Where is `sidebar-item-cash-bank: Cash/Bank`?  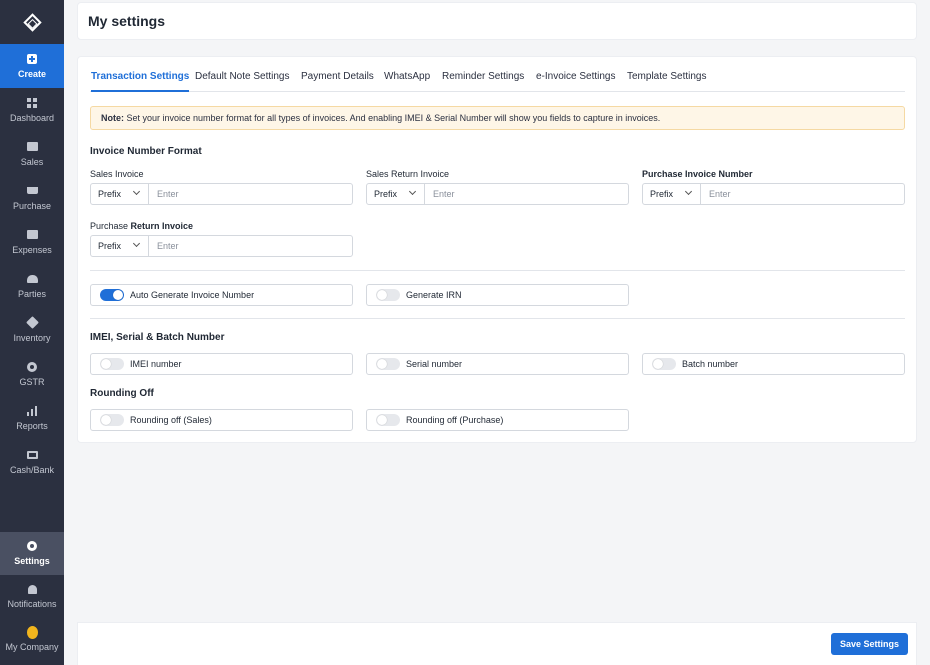 sidebar-item-cash-bank: Cash/Bank is located at coordinates (32, 462).